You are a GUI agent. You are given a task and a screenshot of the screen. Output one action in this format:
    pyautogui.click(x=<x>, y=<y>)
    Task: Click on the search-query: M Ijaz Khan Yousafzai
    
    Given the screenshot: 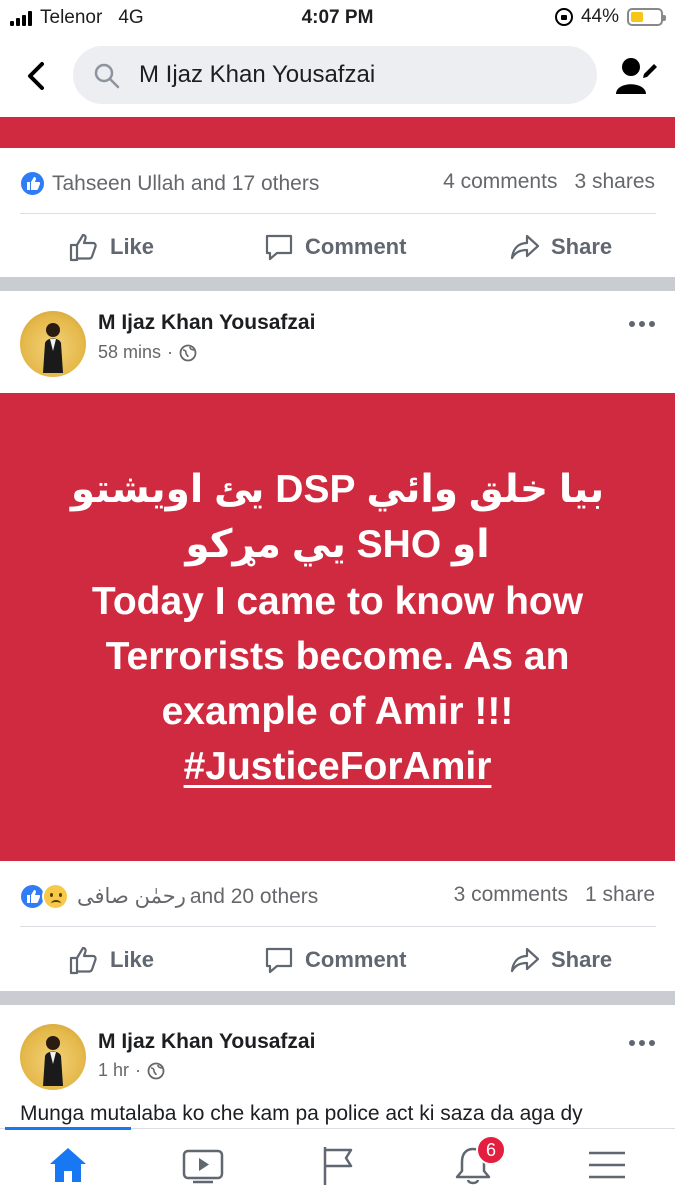 What is the action you would take?
    pyautogui.click(x=257, y=74)
    